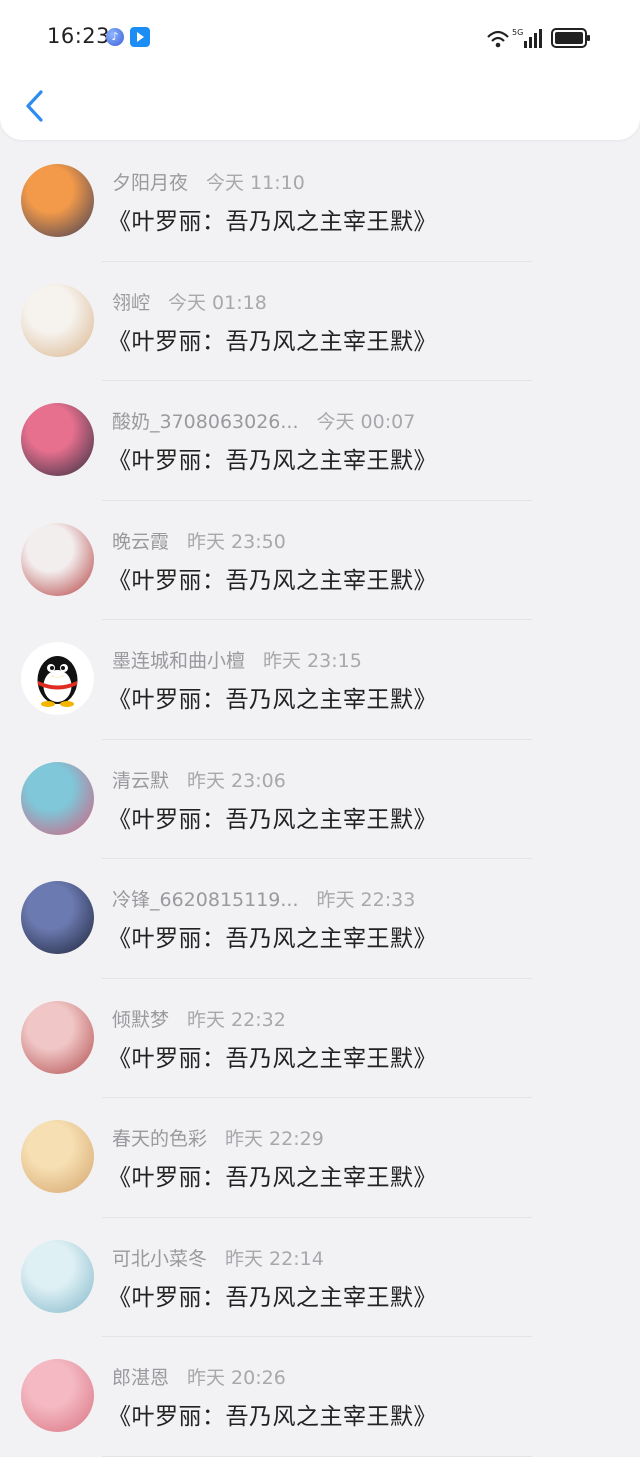 This screenshot has height=1457, width=640. I want to click on divider, so click(317, 1456).